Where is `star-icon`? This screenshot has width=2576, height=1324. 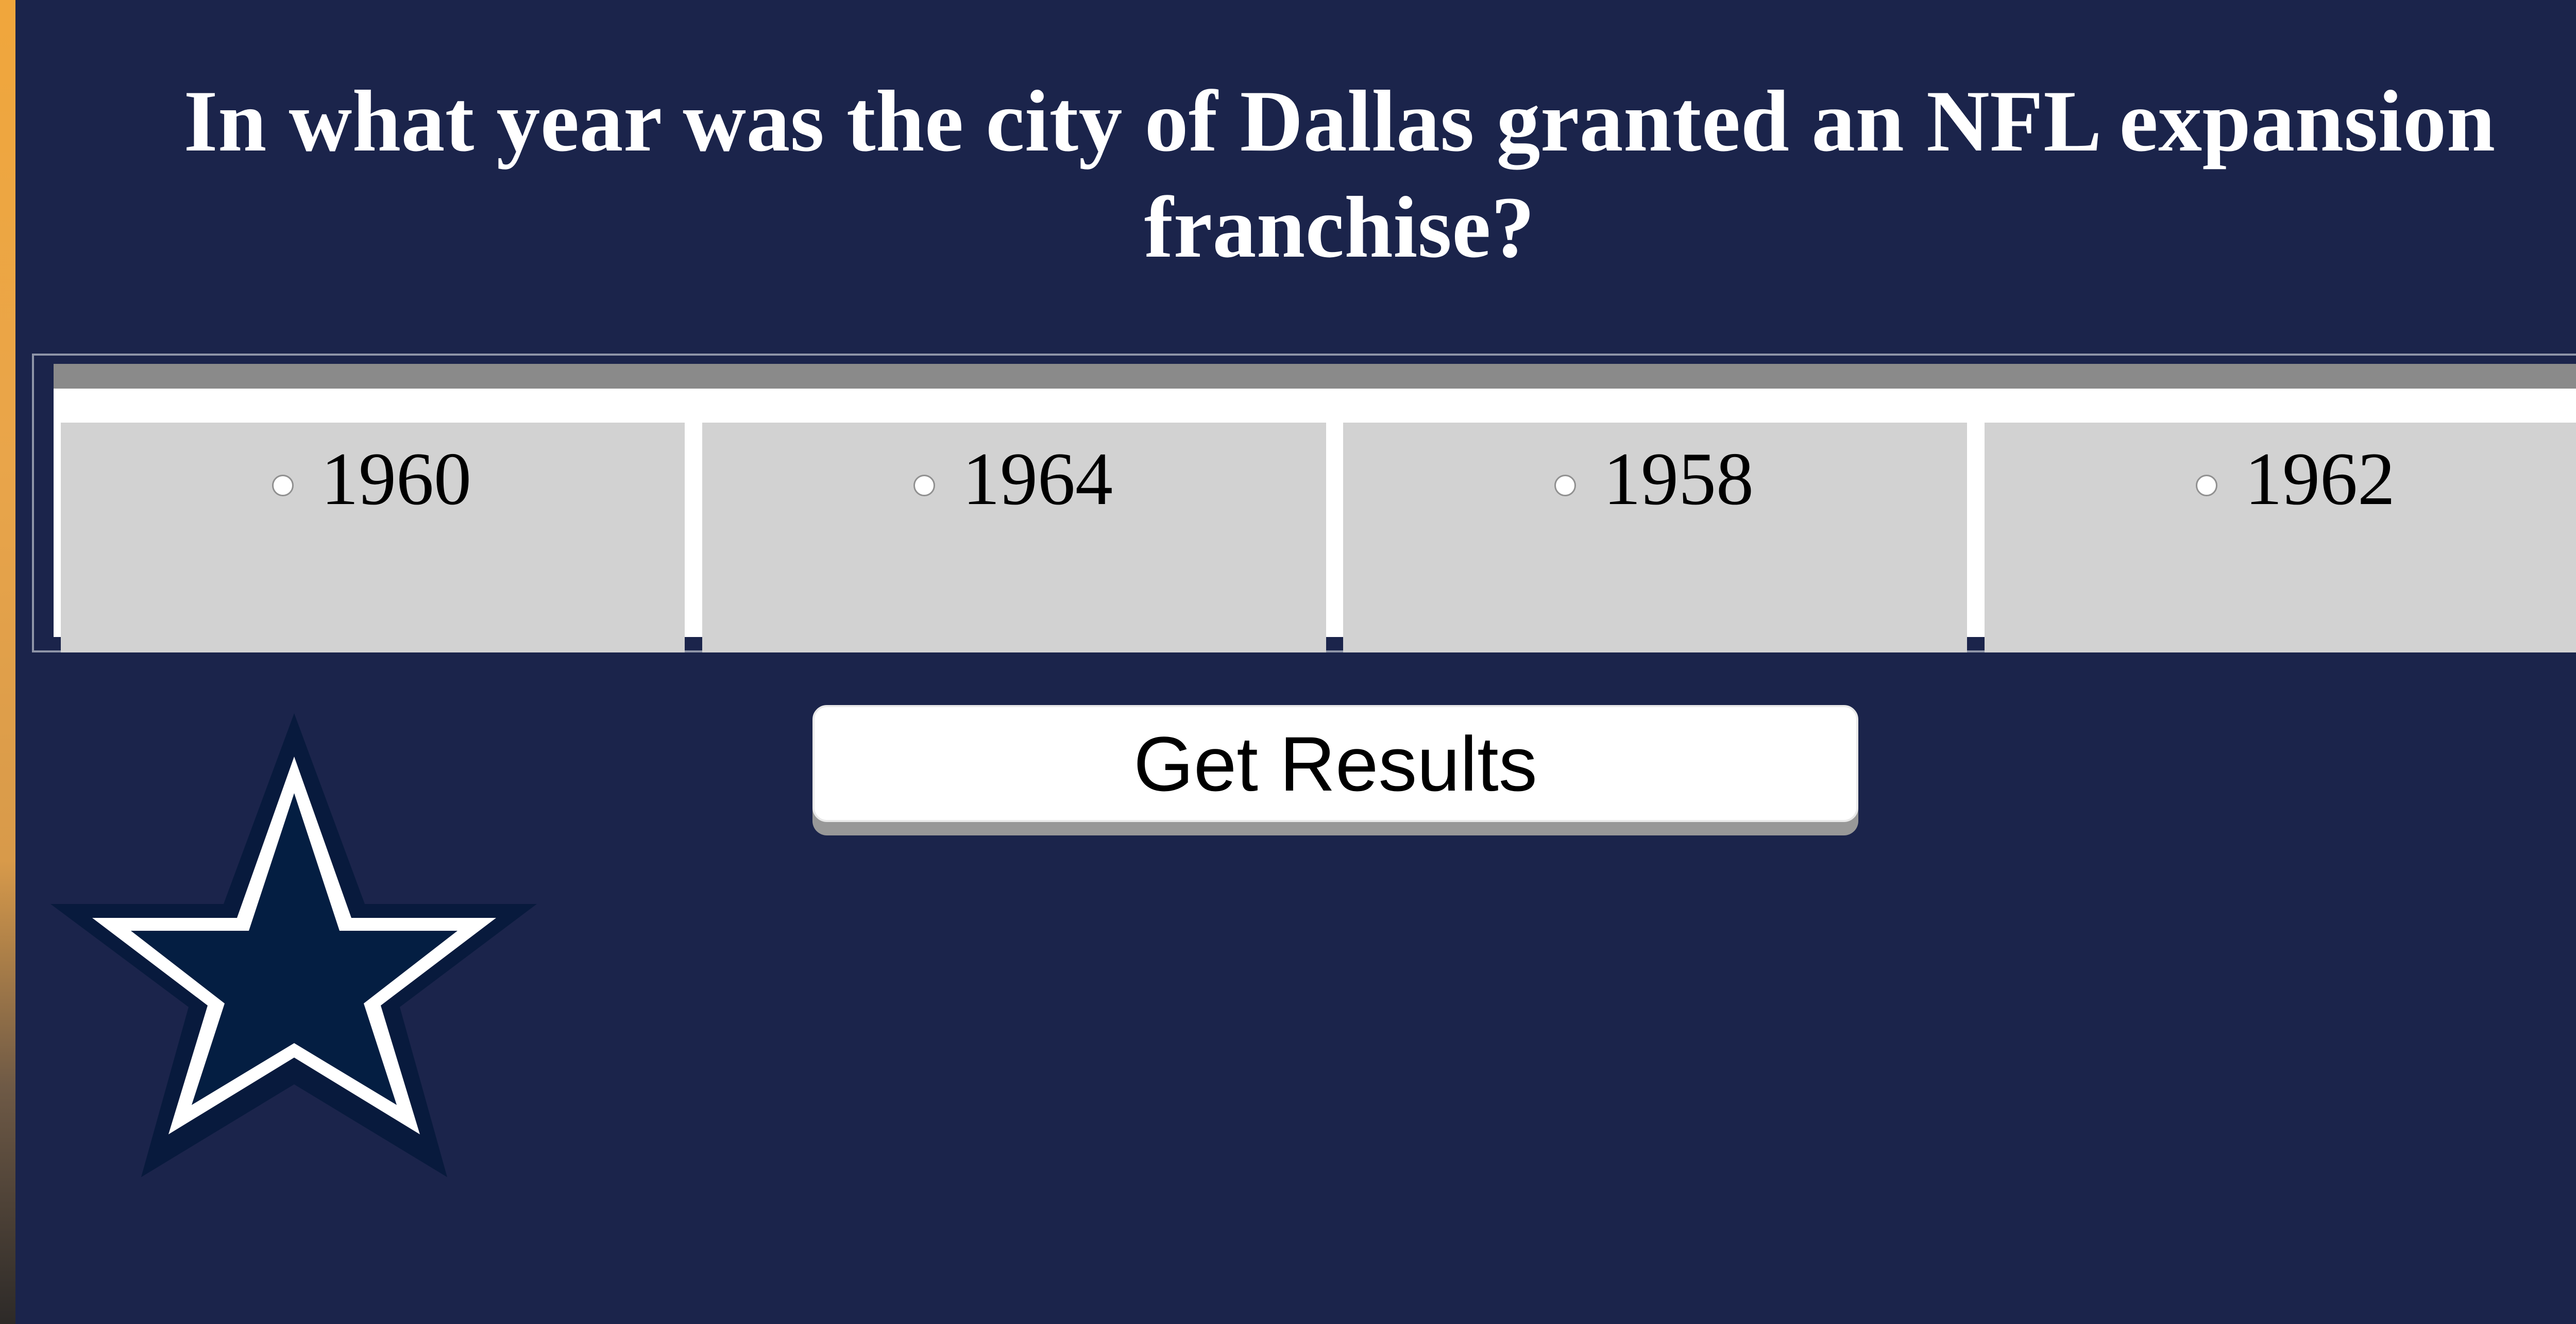 star-icon is located at coordinates (293, 945).